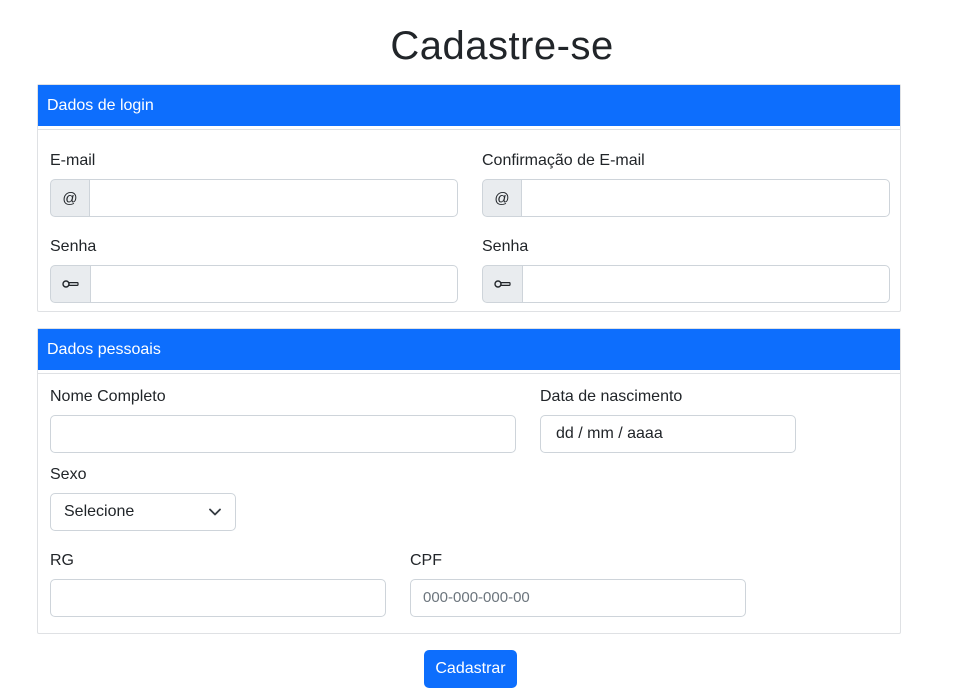  What do you see at coordinates (611, 396) in the screenshot?
I see `birth-date-label: Data de nascimento` at bounding box center [611, 396].